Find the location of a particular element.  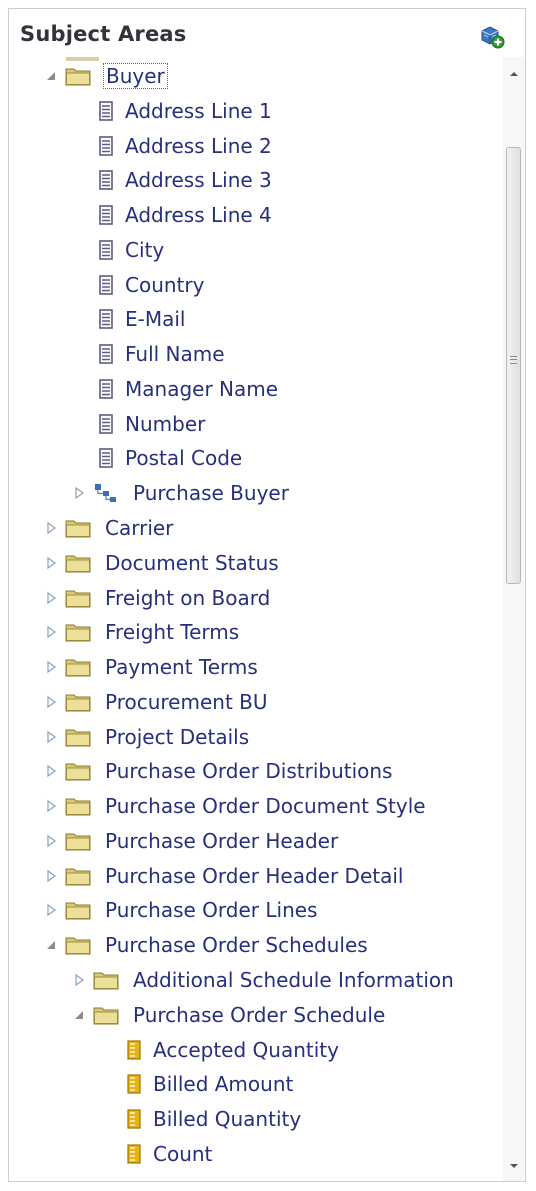

vertical-scrollbar is located at coordinates (514, 619).